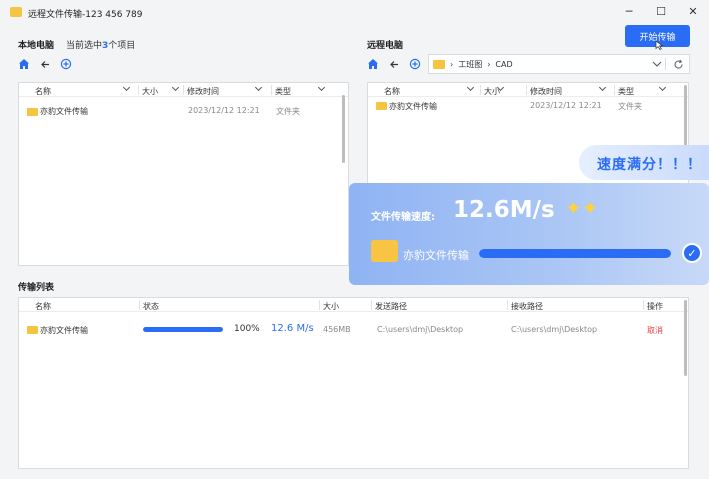  What do you see at coordinates (659, 45) in the screenshot?
I see `cursor-icon` at bounding box center [659, 45].